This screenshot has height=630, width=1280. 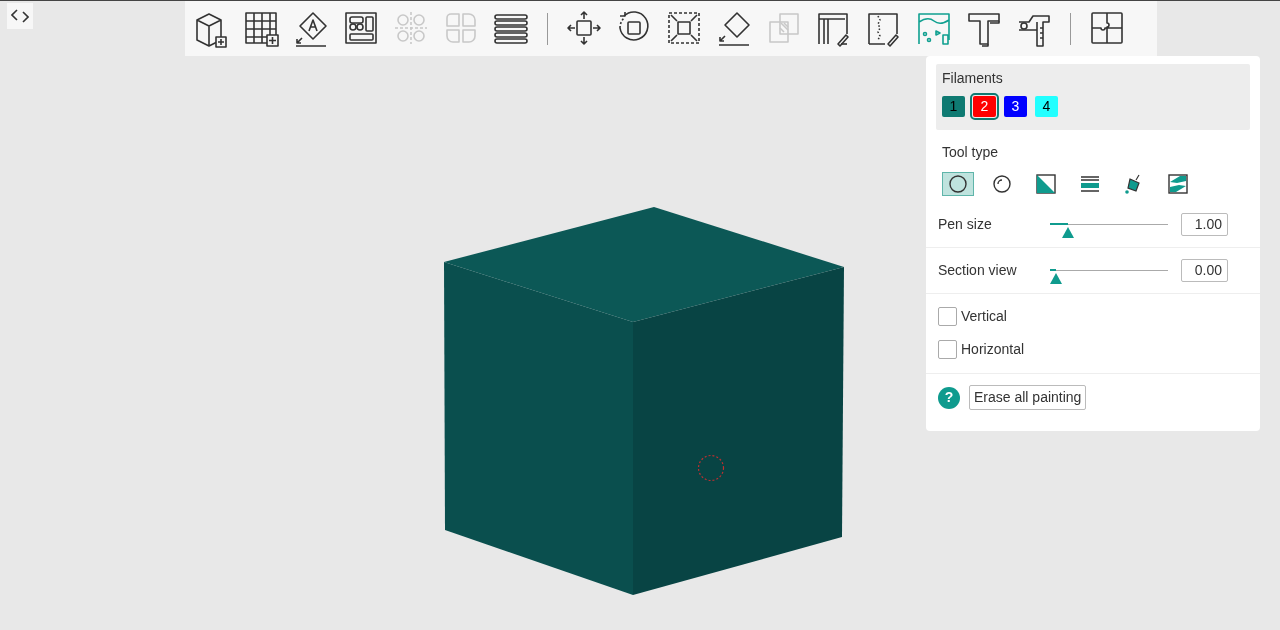 What do you see at coordinates (978, 270) in the screenshot?
I see `slider-label: Section view` at bounding box center [978, 270].